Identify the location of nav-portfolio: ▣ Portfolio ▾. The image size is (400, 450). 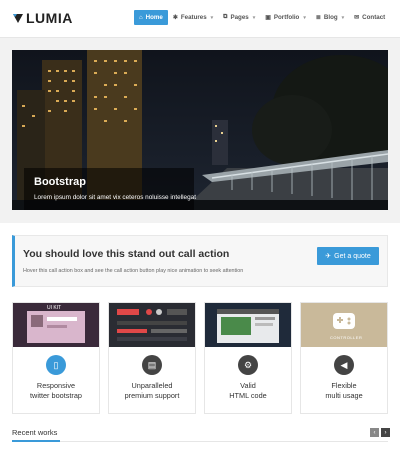
(285, 17).